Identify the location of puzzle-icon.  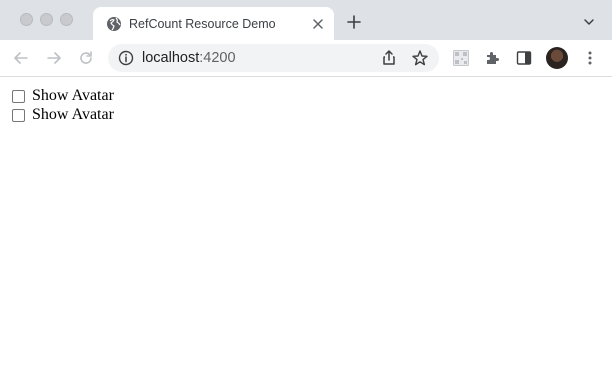
(493, 58).